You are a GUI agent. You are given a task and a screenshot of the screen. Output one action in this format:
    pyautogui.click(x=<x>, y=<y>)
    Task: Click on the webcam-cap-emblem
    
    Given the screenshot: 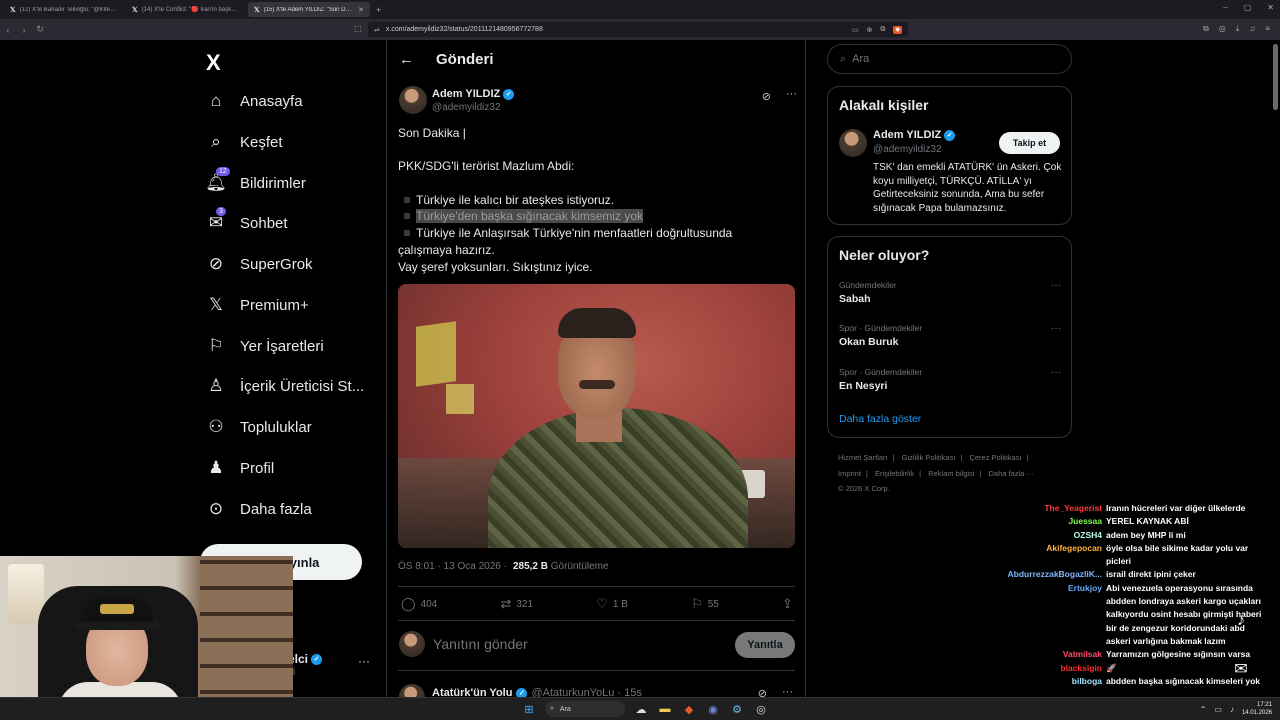 What is the action you would take?
    pyautogui.click(x=117, y=609)
    